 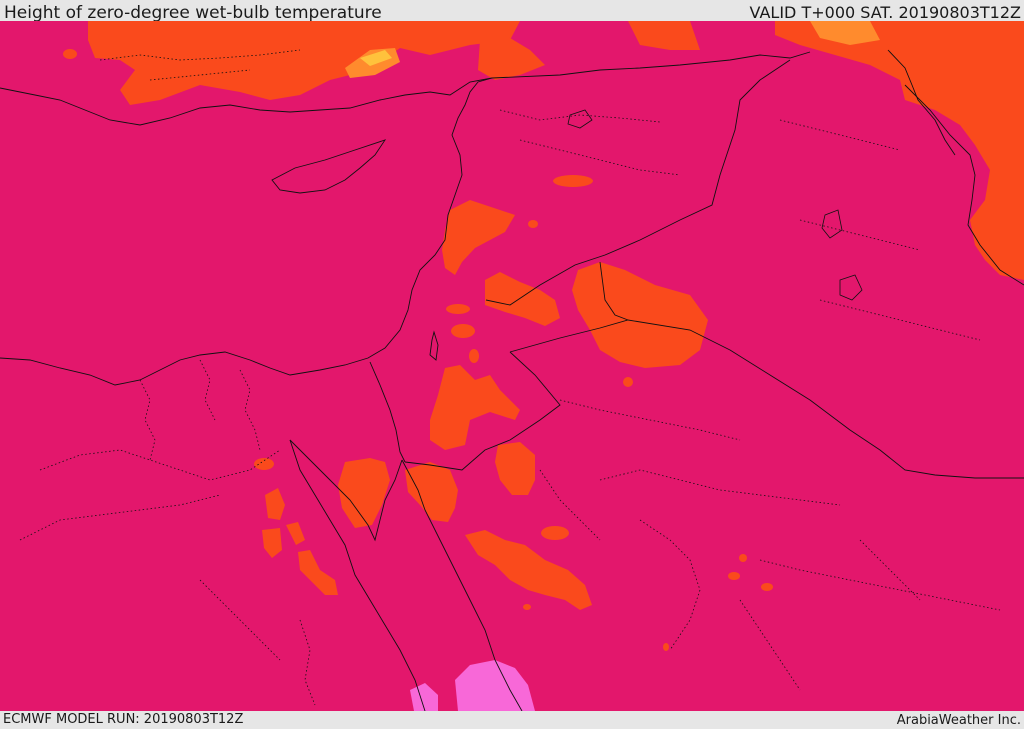 I want to click on field-orange-syria-dot, so click(x=533, y=224).